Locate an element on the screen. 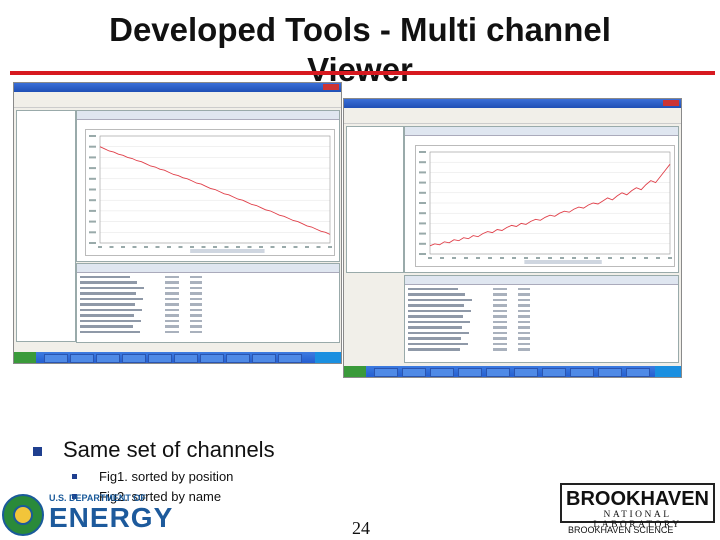 The height and width of the screenshot is (540, 720). fig1-toolbar is located at coordinates (177, 103).